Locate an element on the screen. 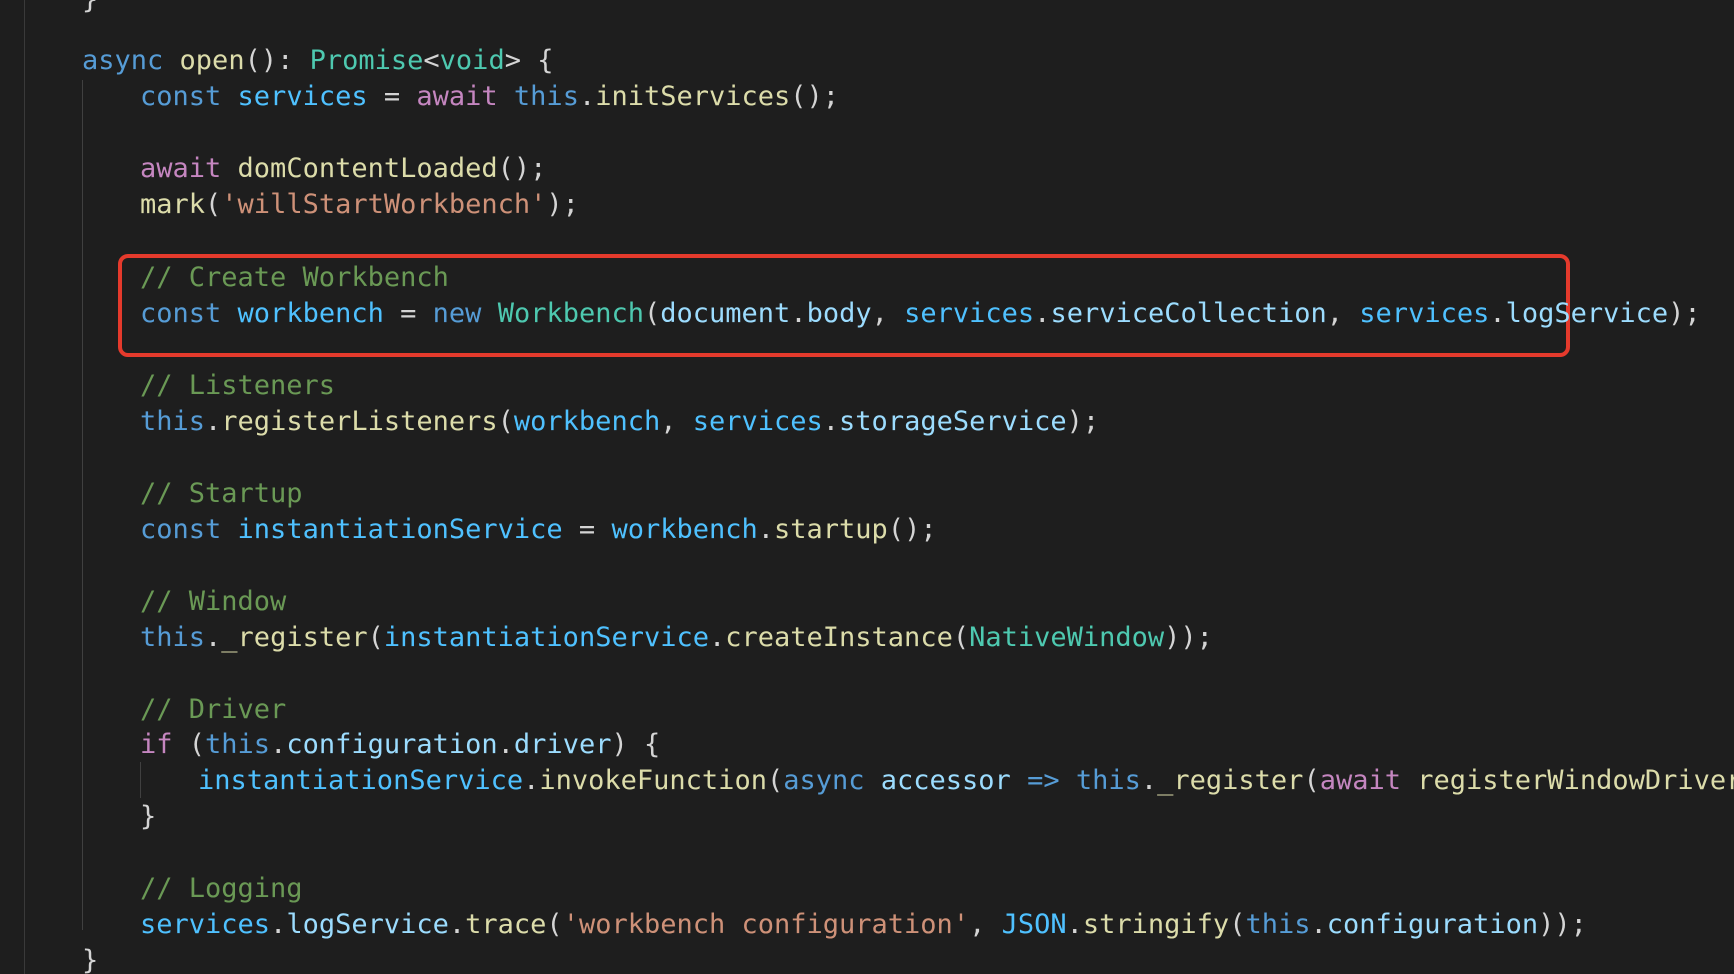  token: ) { is located at coordinates (636, 744).